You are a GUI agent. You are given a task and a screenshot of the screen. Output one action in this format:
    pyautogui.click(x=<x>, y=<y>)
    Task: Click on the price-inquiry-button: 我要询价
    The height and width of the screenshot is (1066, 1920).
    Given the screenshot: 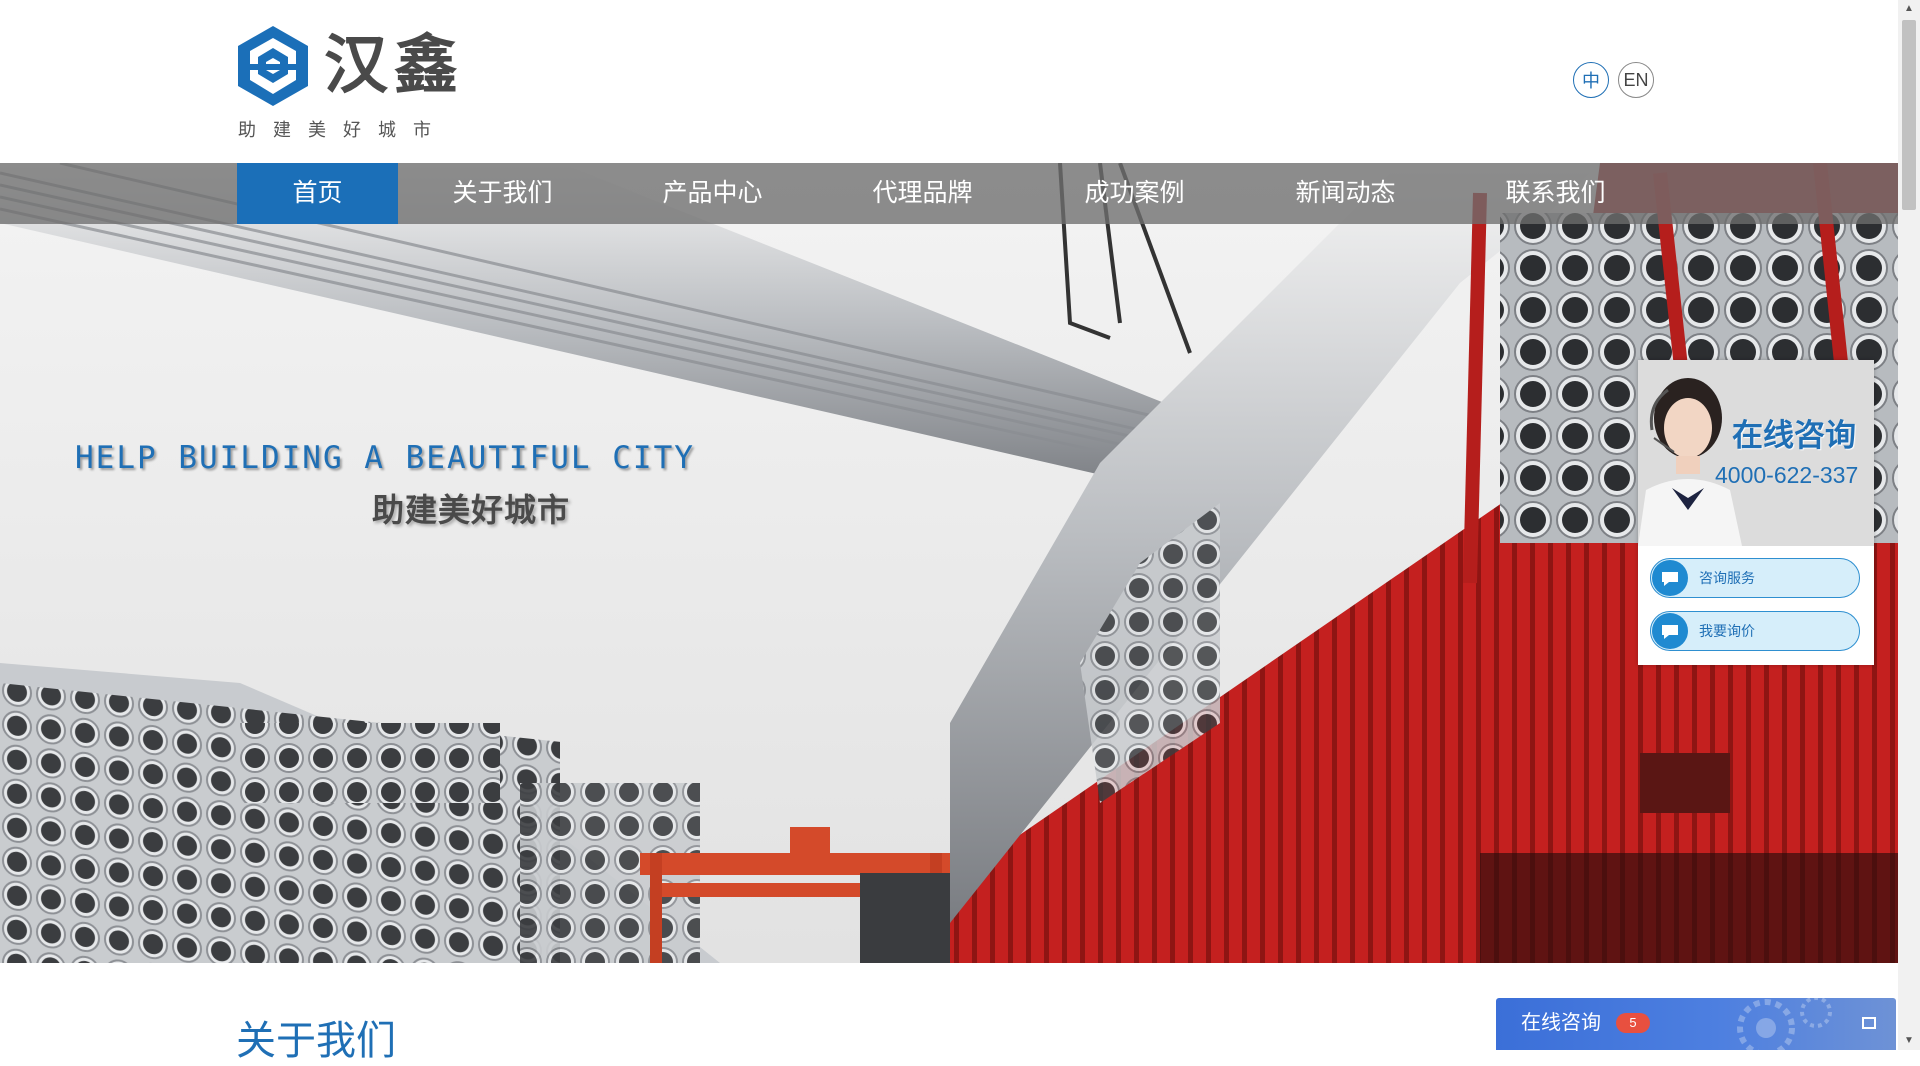 What is the action you would take?
    pyautogui.click(x=1755, y=631)
    